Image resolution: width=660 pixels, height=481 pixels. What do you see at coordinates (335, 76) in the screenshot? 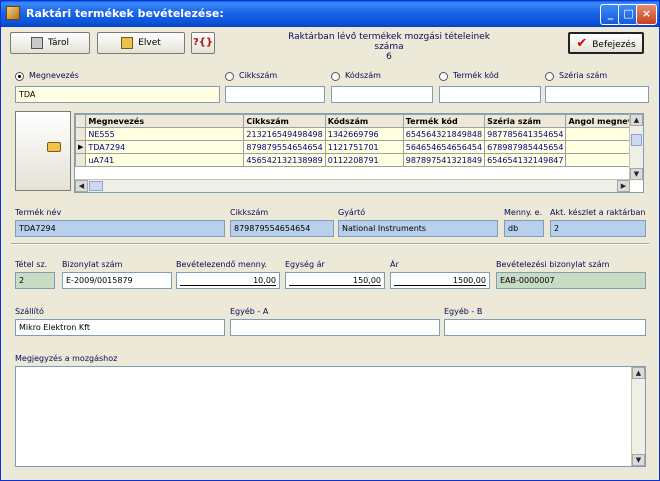
I see `radio-code` at bounding box center [335, 76].